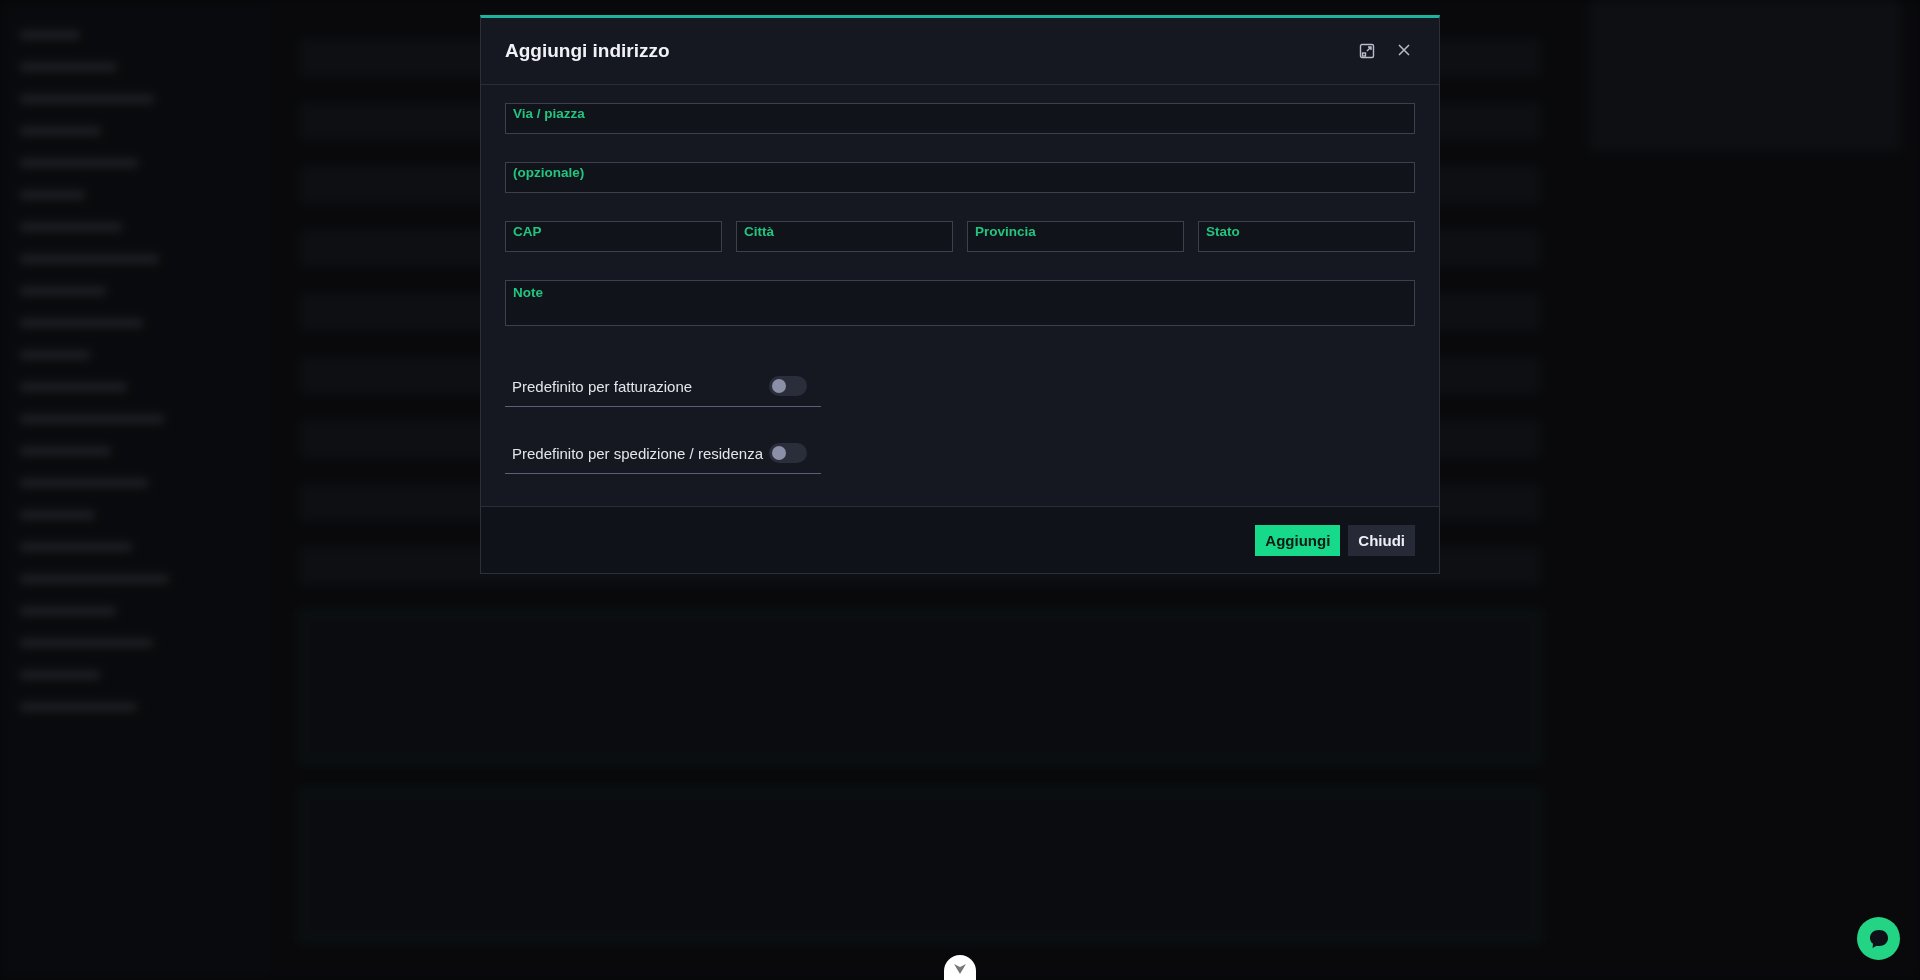 The image size is (1920, 980). I want to click on toggle-label: Predefinito per spedizione / residenza, so click(637, 453).